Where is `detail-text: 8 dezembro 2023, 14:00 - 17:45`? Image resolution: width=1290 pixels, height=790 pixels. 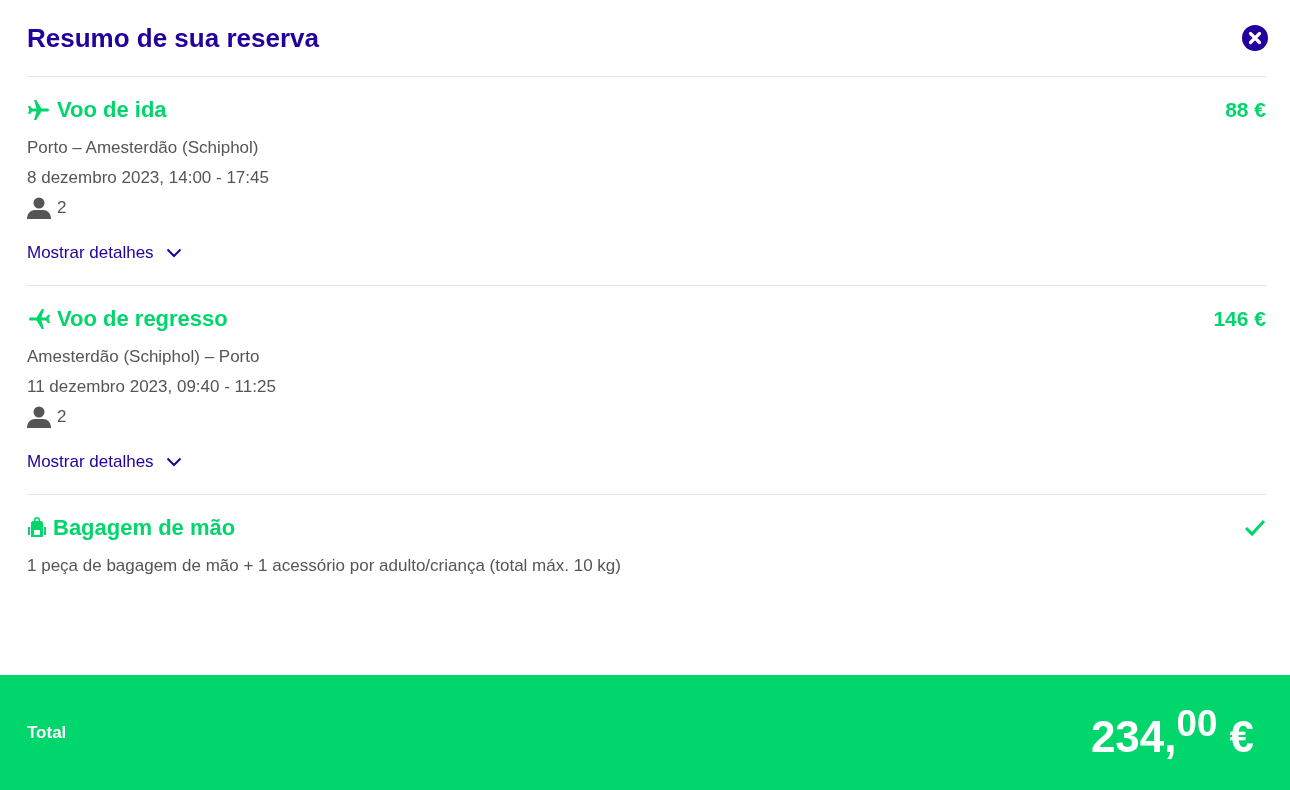
detail-text: 8 dezembro 2023, 14:00 - 17:45 is located at coordinates (148, 178).